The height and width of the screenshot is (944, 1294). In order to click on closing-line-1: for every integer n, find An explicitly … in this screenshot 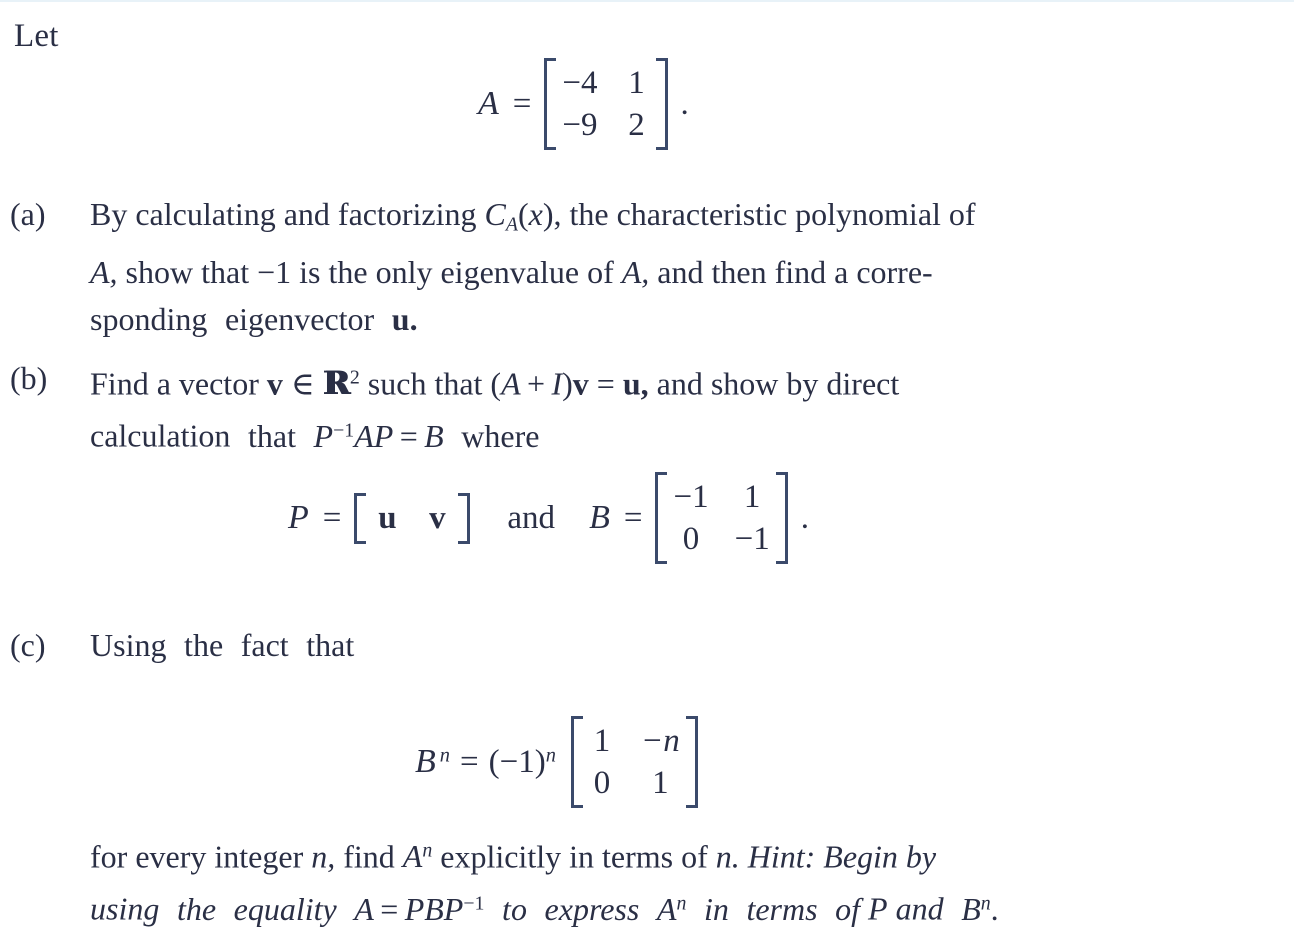, I will do `click(677, 854)`.